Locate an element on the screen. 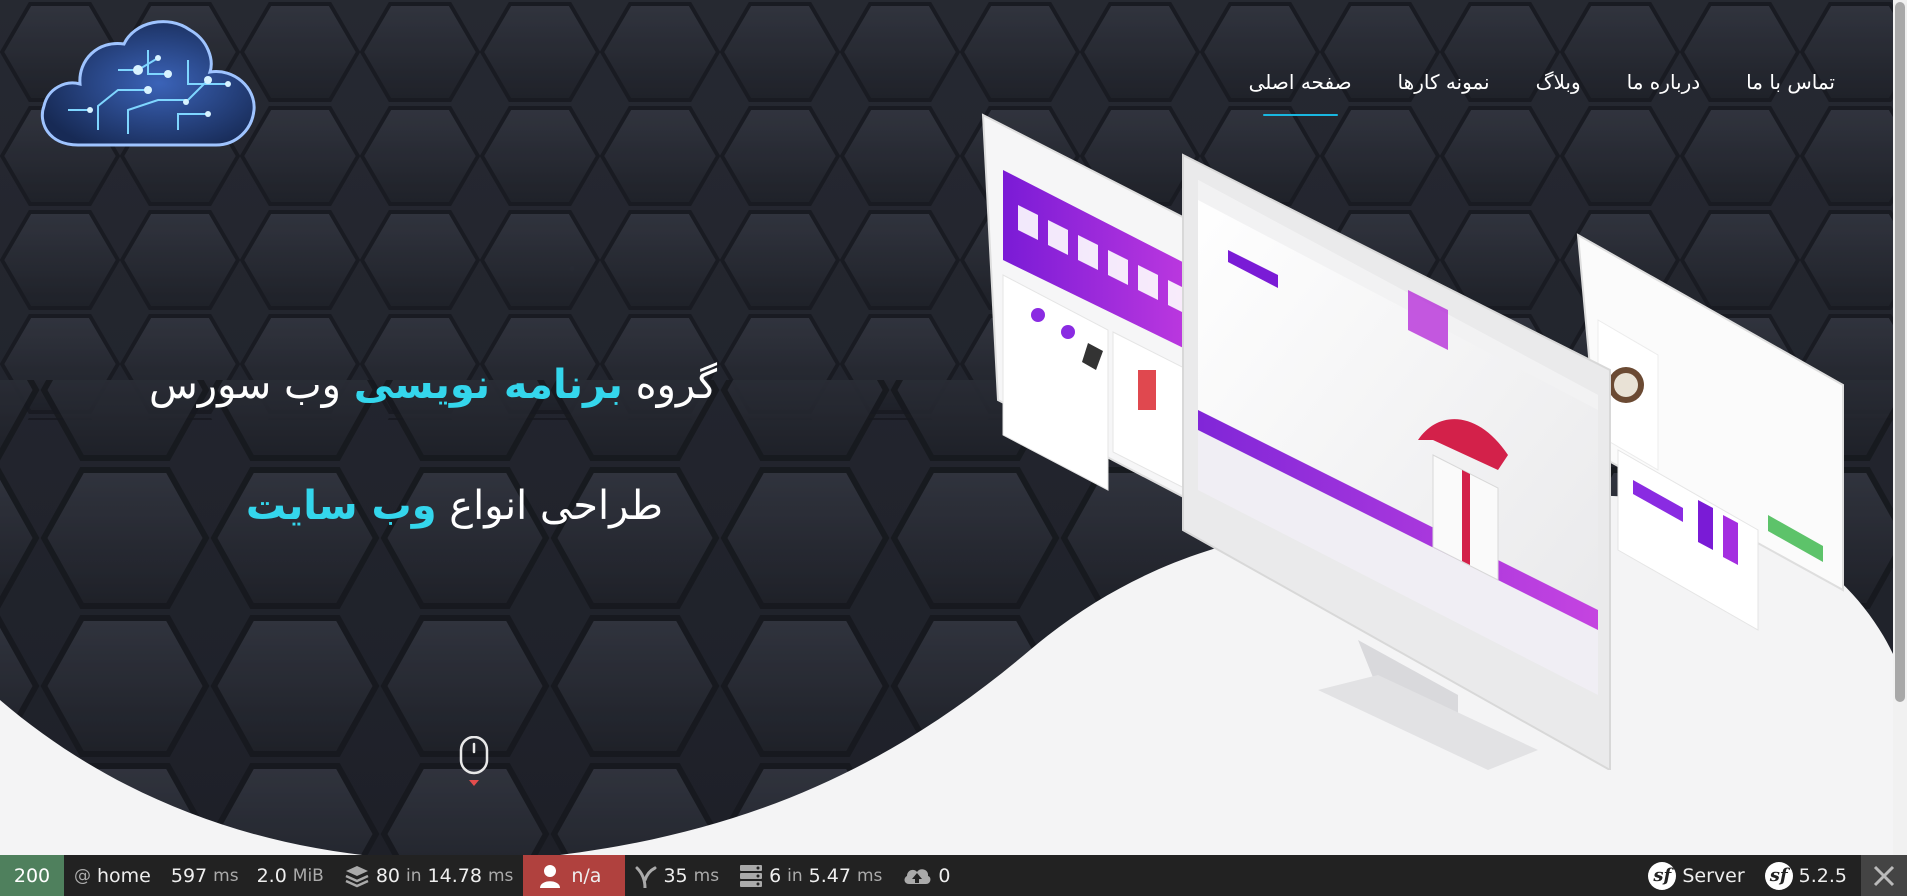 This screenshot has height=896, width=1907. server-stack-icon is located at coordinates (751, 875).